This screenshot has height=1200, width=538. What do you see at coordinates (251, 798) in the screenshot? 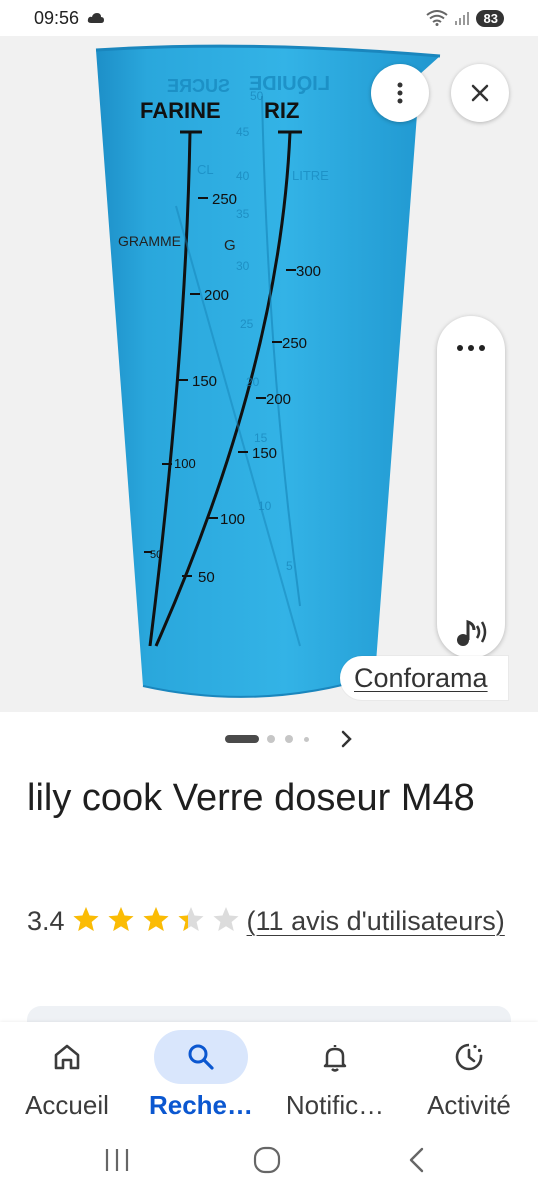
I see `product-title: lily cook Verre doseur M48` at bounding box center [251, 798].